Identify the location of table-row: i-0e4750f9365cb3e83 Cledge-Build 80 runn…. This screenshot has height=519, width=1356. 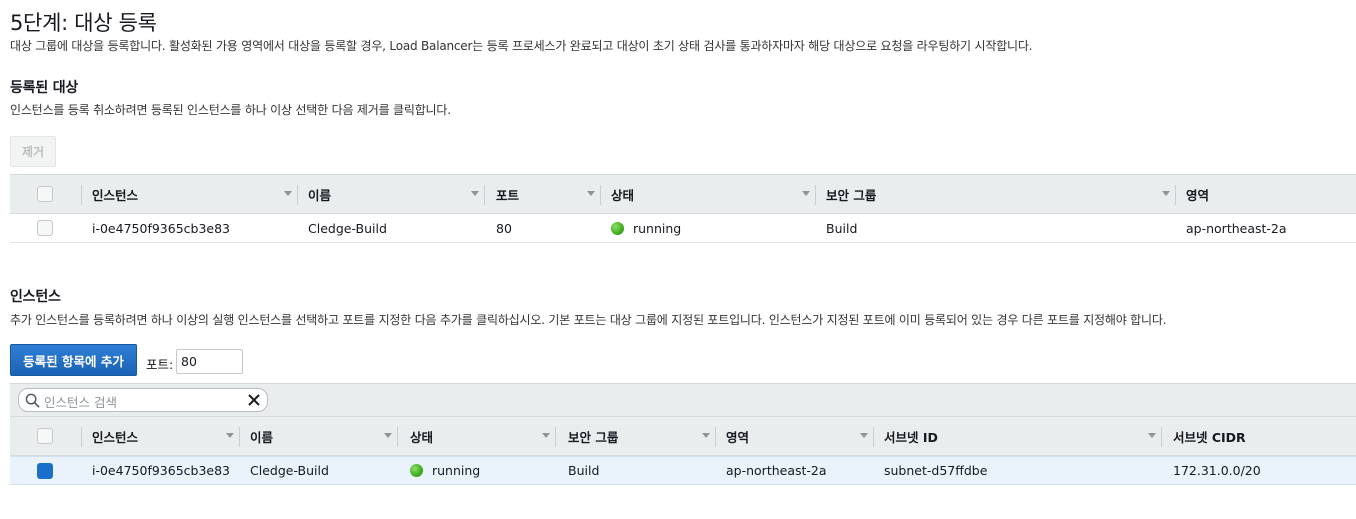
(683, 228).